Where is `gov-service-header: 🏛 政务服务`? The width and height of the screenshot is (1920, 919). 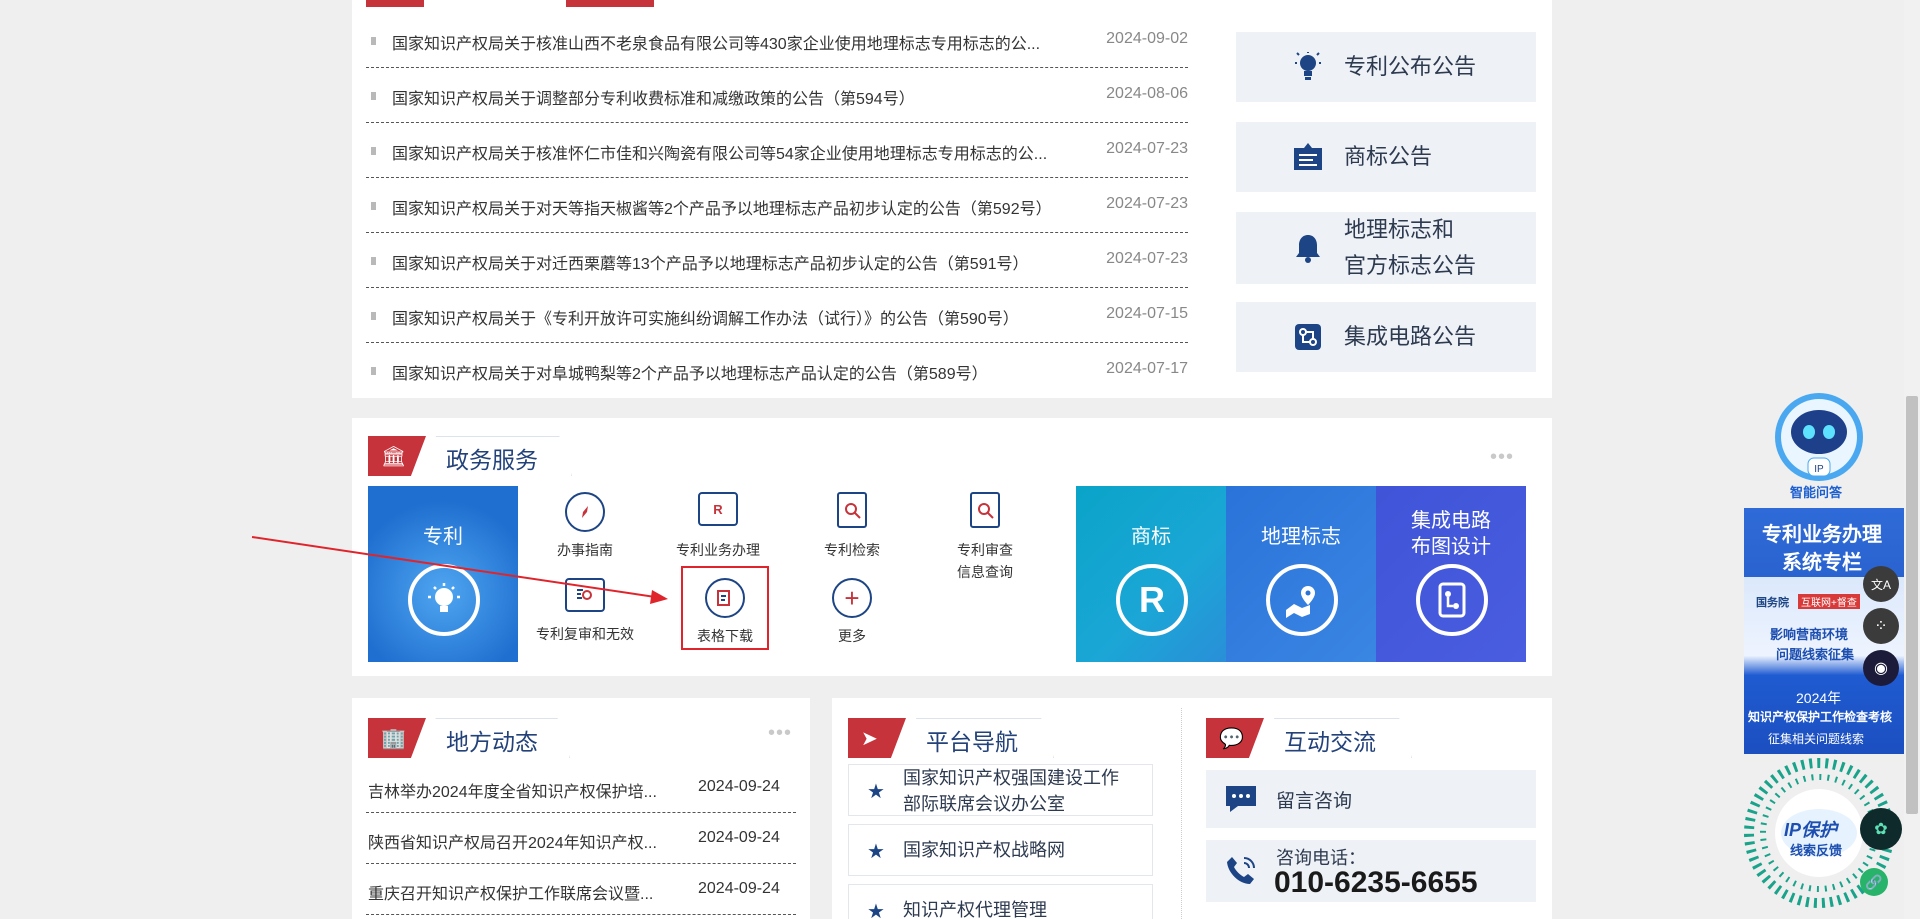
gov-service-header: 🏛 政务服务 is located at coordinates (473, 452).